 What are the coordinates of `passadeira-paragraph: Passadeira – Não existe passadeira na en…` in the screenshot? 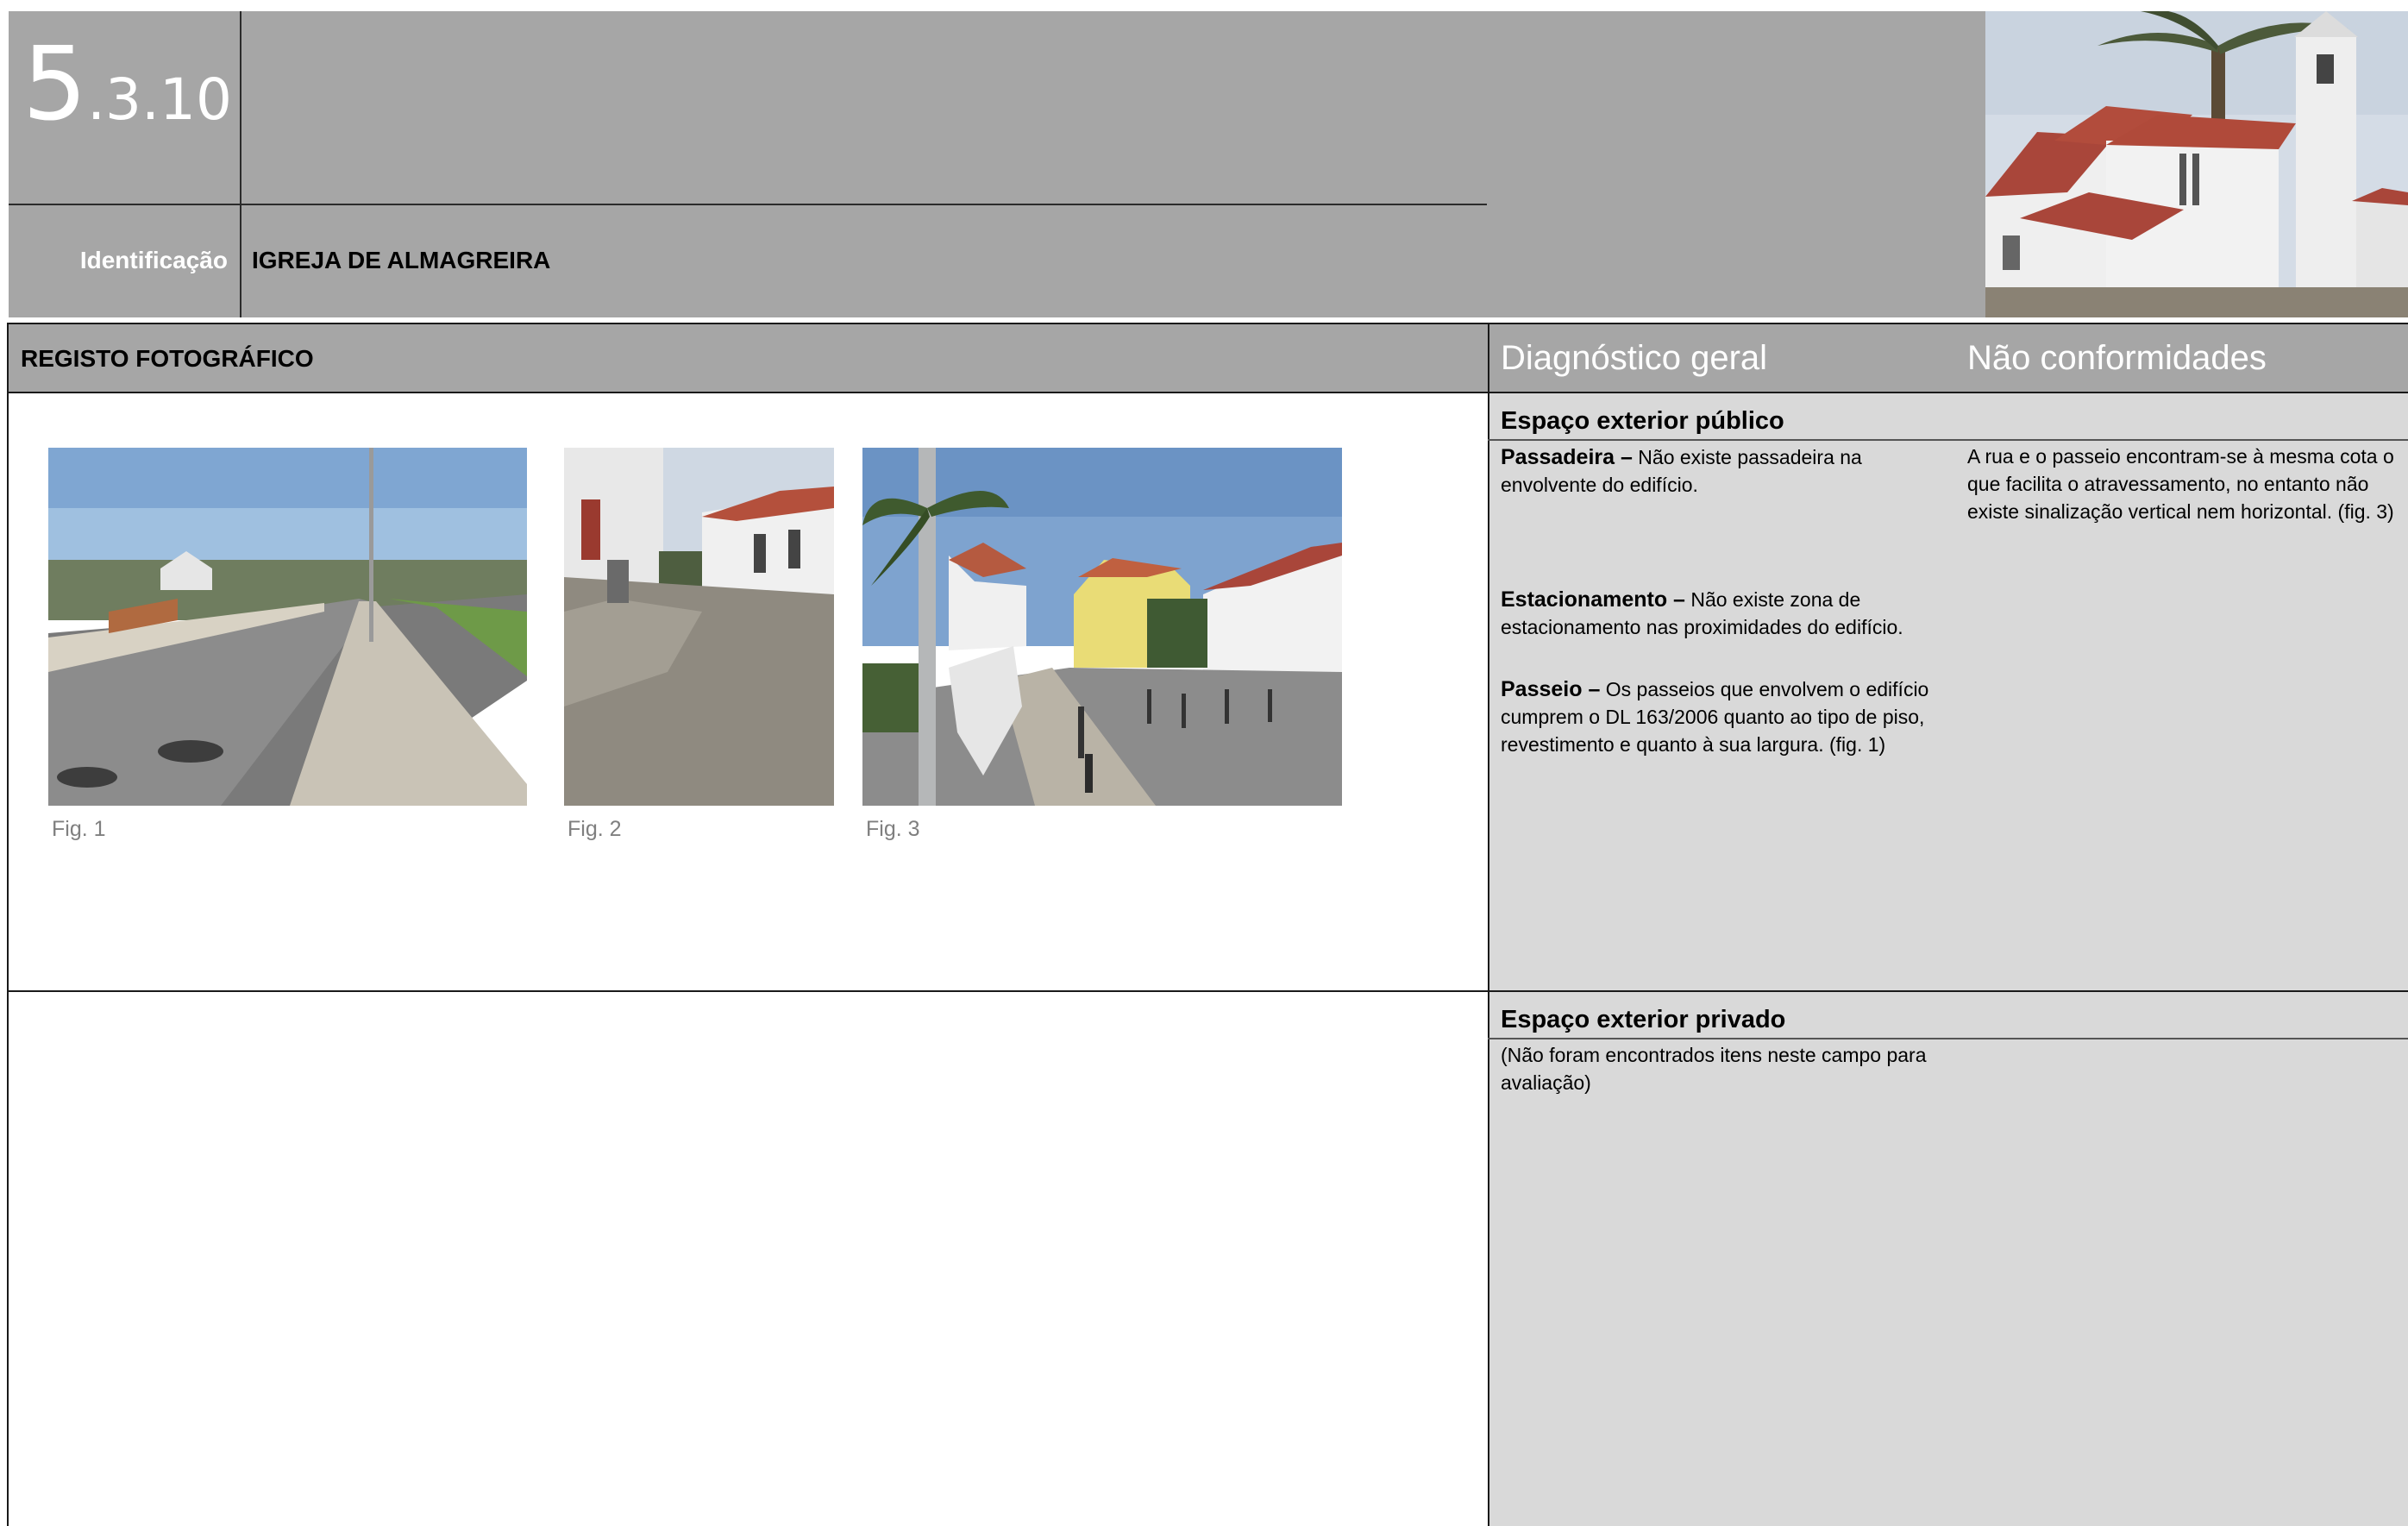 It's located at (1725, 471).